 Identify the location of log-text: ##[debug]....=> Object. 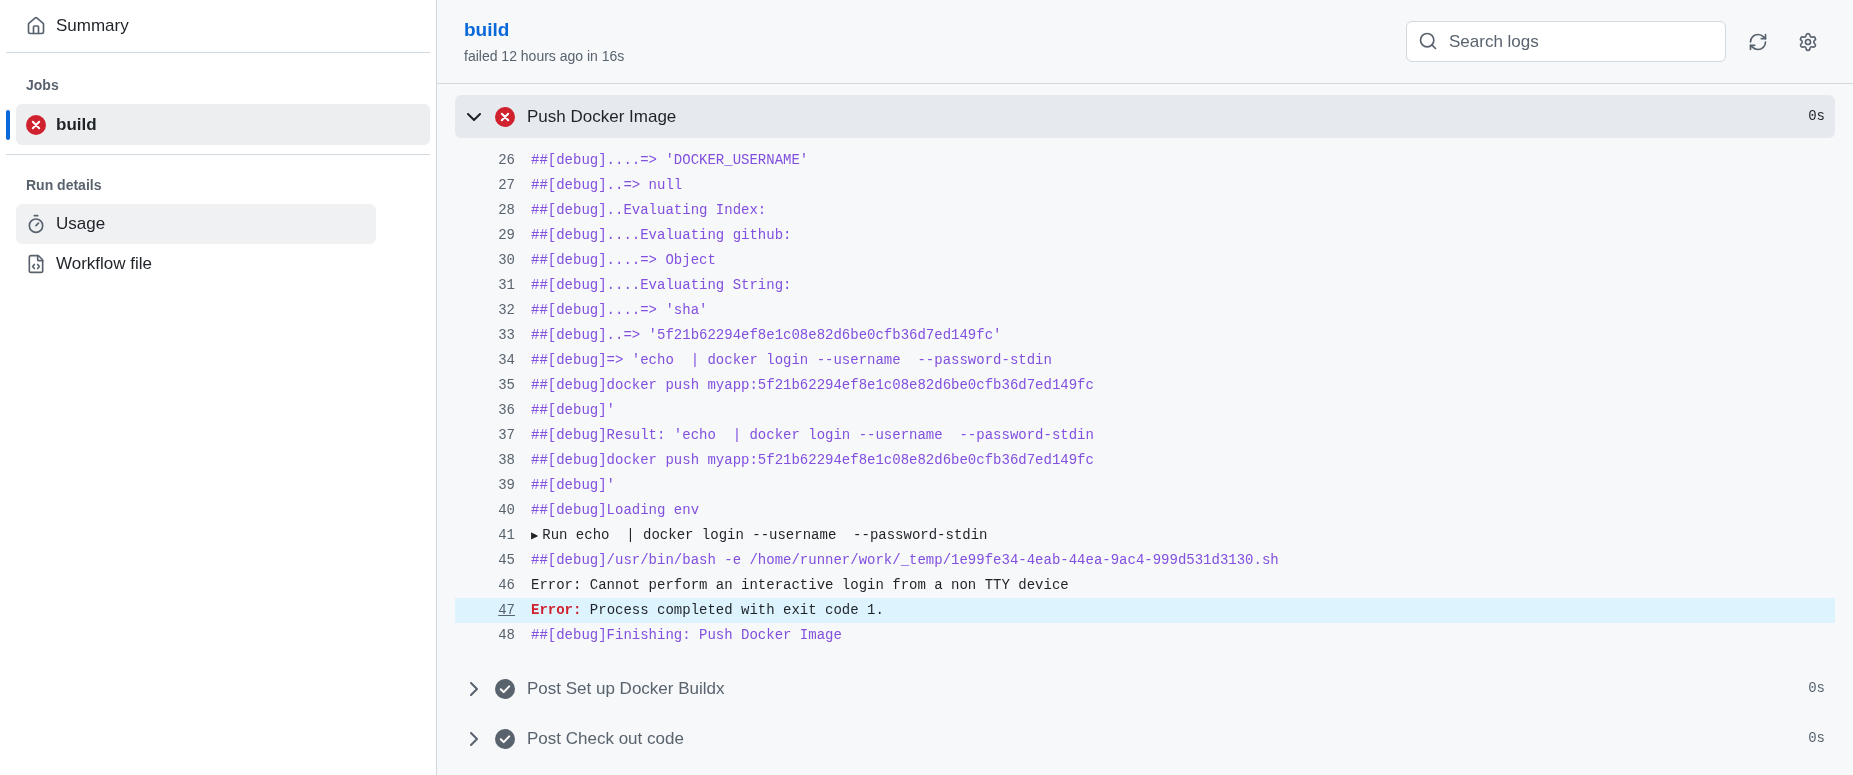
(623, 260).